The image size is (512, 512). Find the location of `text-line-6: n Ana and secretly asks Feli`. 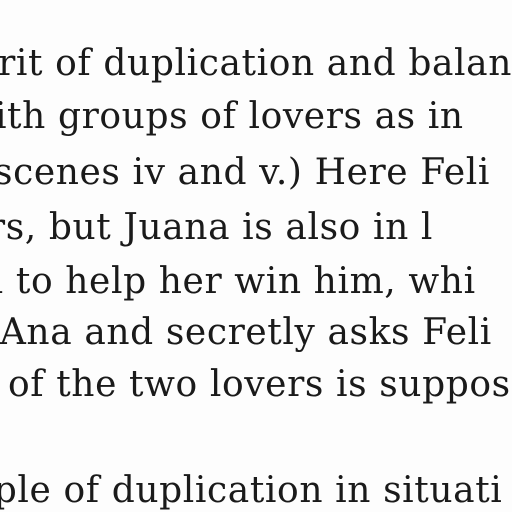

text-line-6: n Ana and secretly asks Feli is located at coordinates (246, 332).